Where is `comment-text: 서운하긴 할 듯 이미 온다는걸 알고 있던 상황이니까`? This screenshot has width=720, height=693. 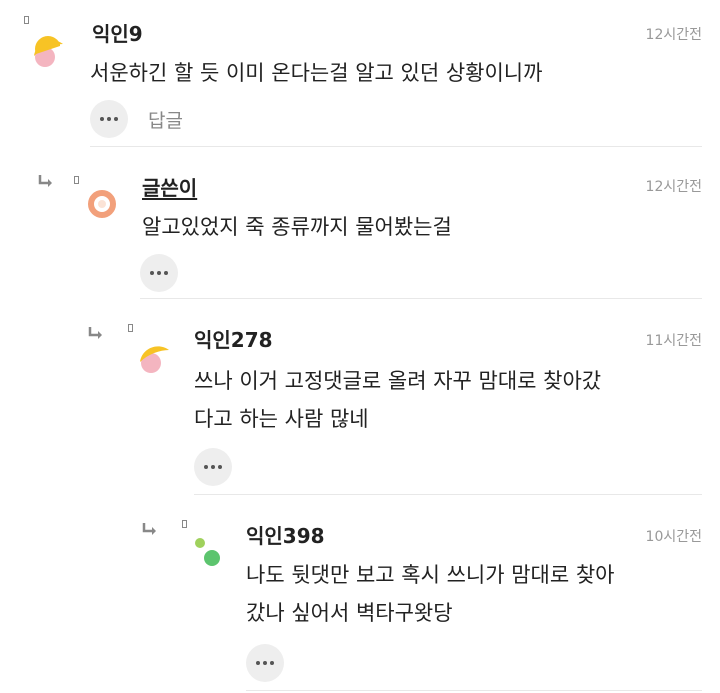 comment-text: 서운하긴 할 듯 이미 온다는걸 알고 있던 상황이니까 is located at coordinates (316, 73).